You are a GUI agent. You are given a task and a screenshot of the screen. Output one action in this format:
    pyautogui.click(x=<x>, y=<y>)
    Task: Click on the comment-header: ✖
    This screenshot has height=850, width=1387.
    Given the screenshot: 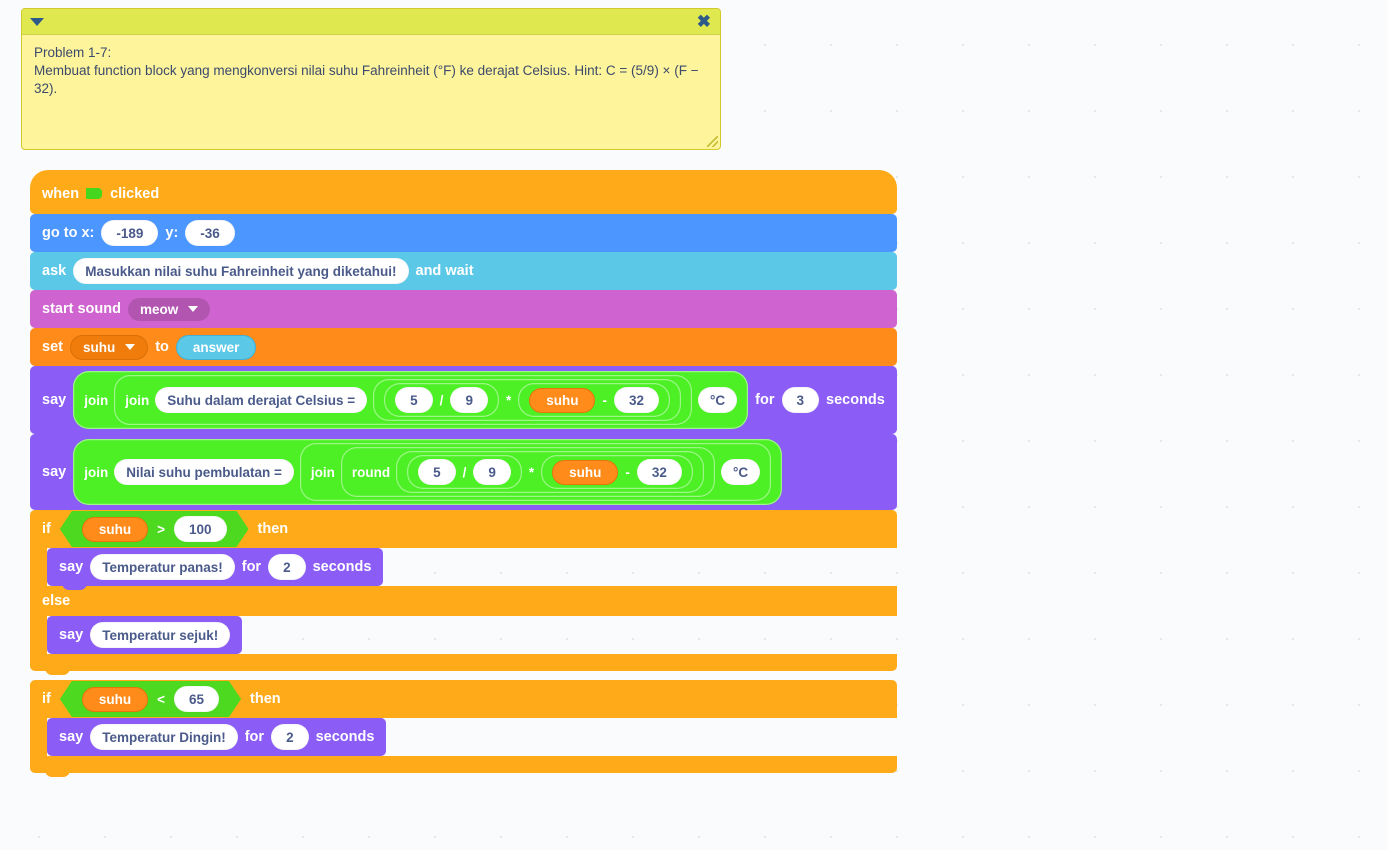 What is the action you would take?
    pyautogui.click(x=371, y=22)
    